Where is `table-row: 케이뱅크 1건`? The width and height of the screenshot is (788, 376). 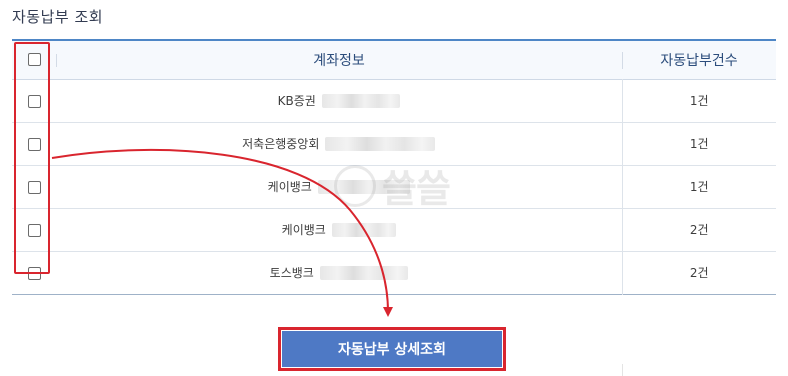
table-row: 케이뱅크 1건 is located at coordinates (394, 186).